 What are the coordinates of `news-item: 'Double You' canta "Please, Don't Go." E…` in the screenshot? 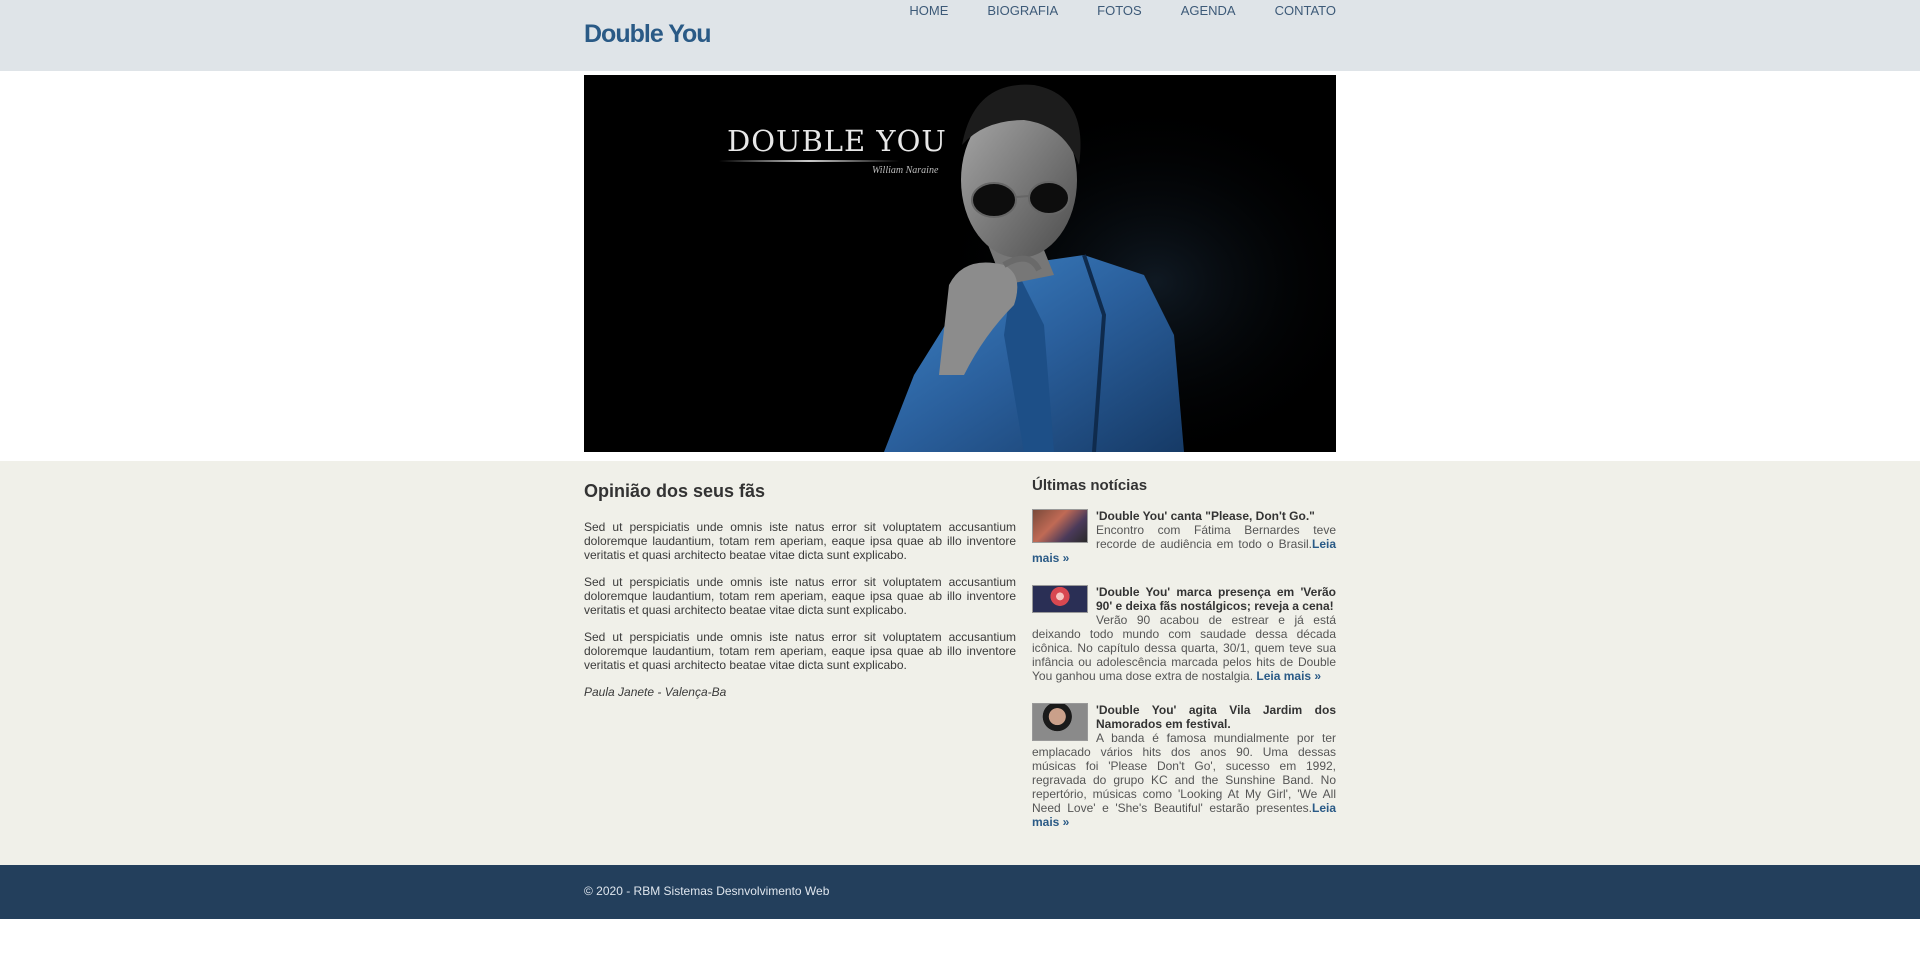 It's located at (1184, 537).